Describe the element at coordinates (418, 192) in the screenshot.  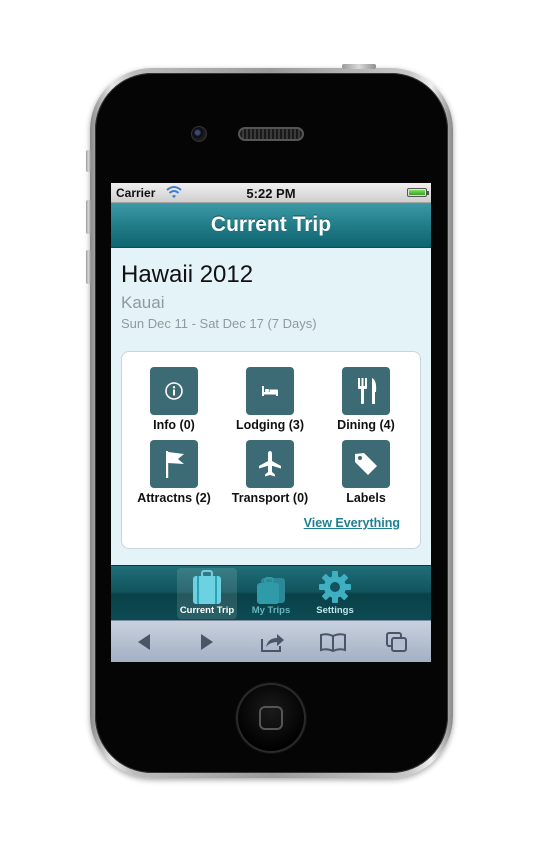
I see `battery-icon` at that location.